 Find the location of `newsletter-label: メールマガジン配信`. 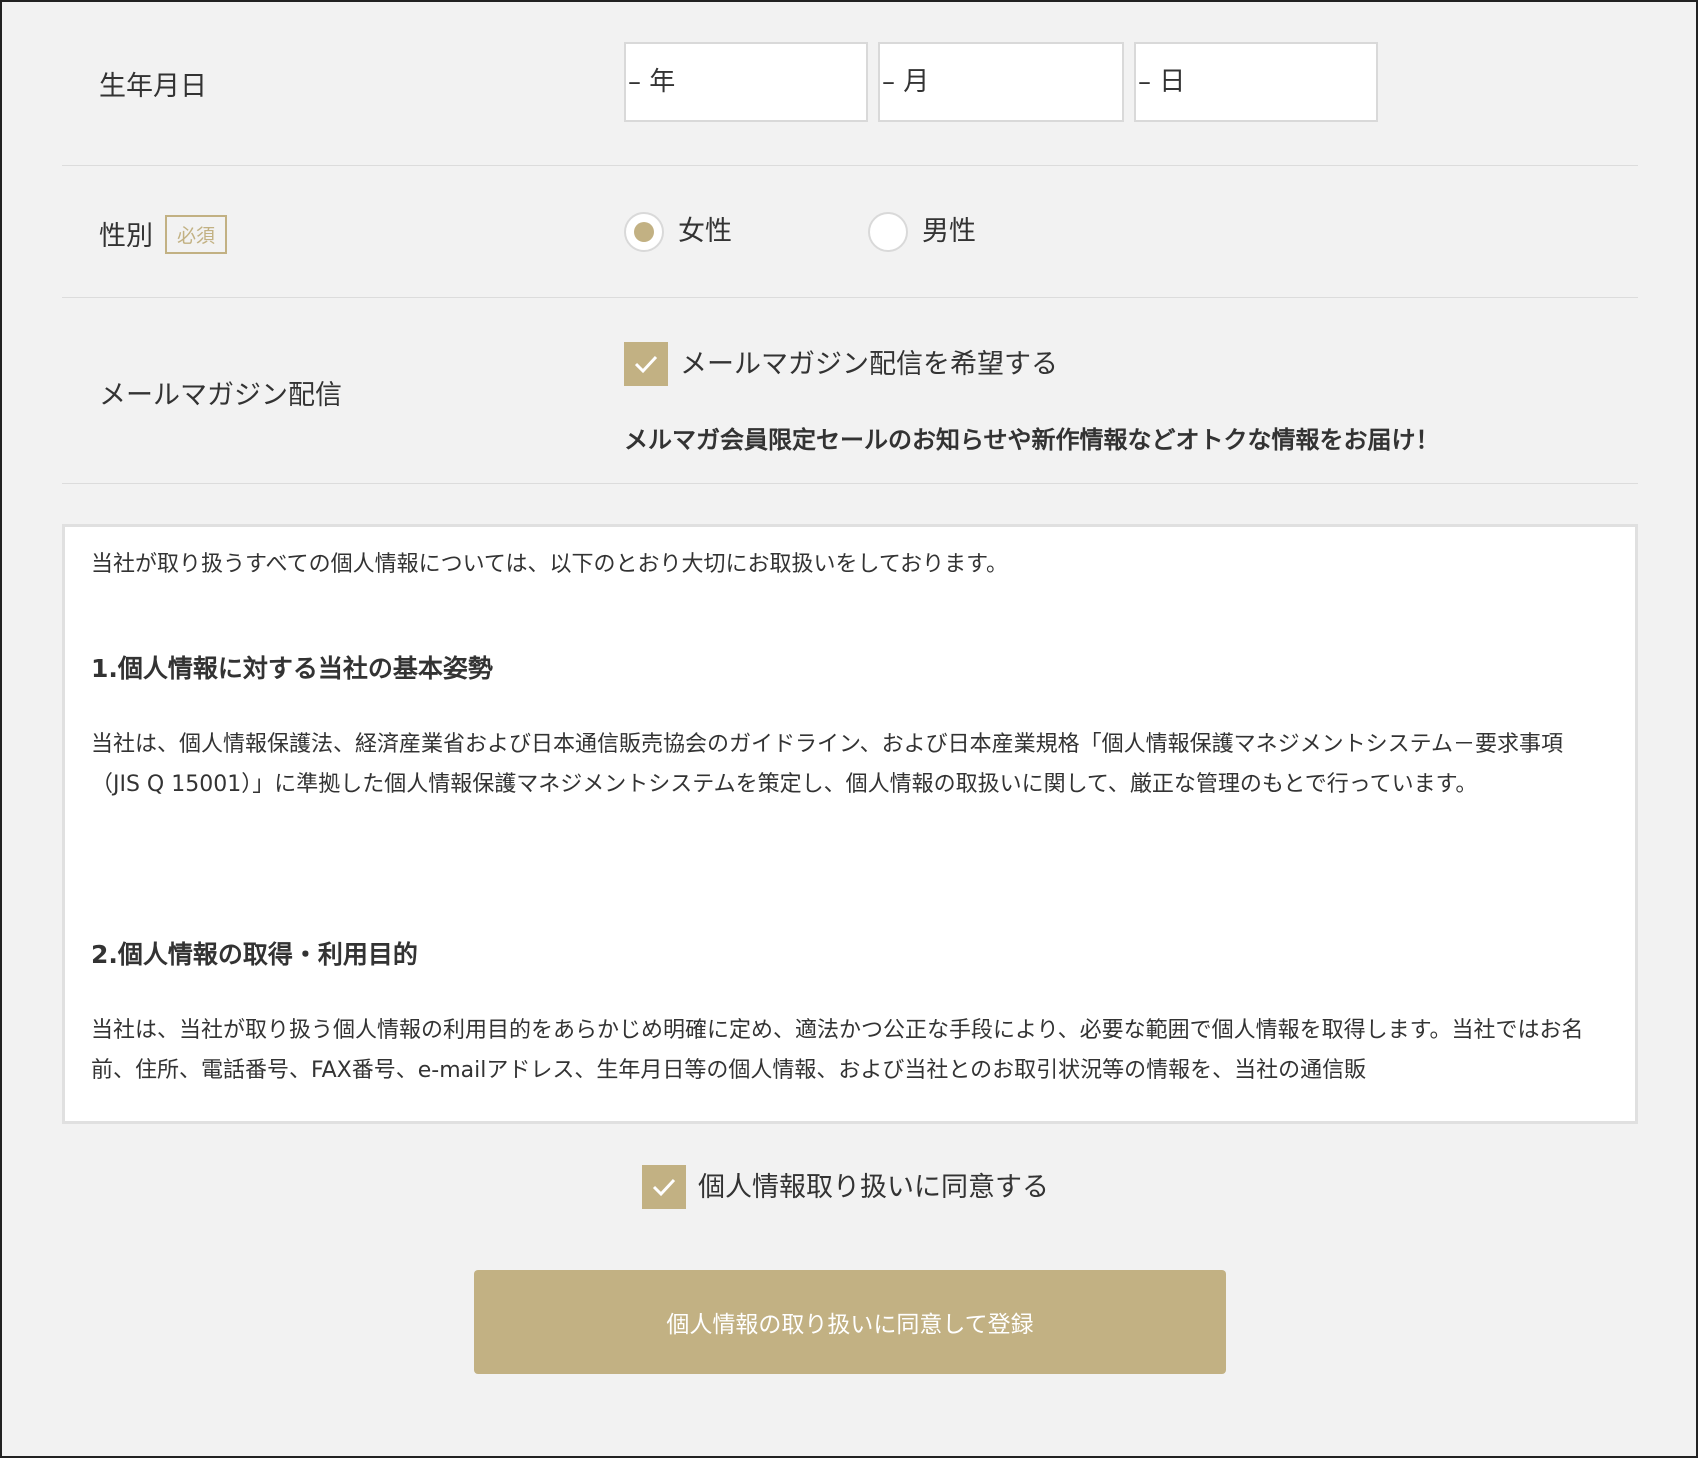

newsletter-label: メールマガジン配信 is located at coordinates (220, 395).